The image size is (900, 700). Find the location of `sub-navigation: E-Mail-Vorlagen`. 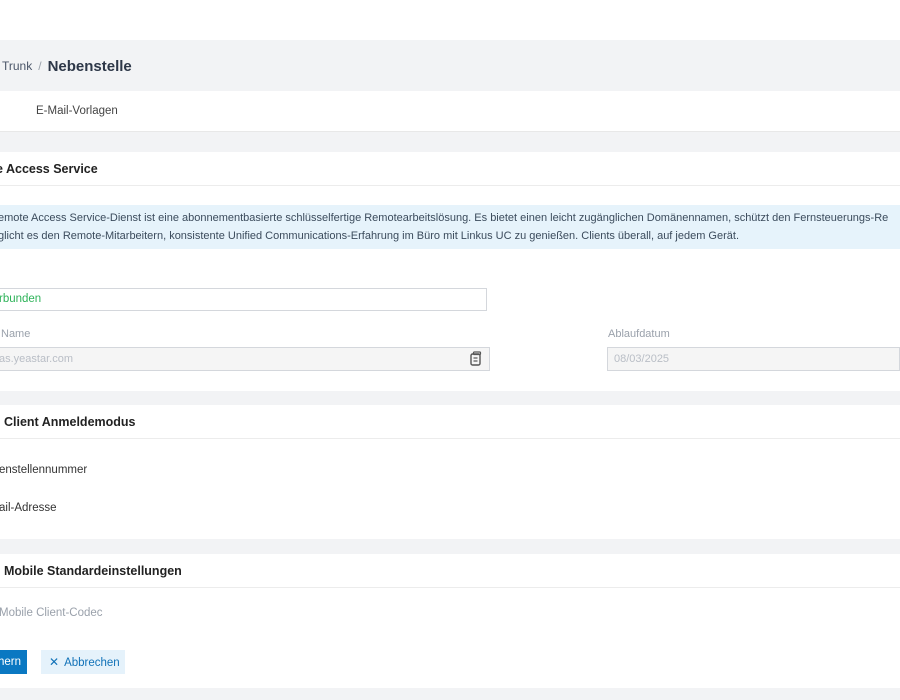

sub-navigation: E-Mail-Vorlagen is located at coordinates (450, 111).